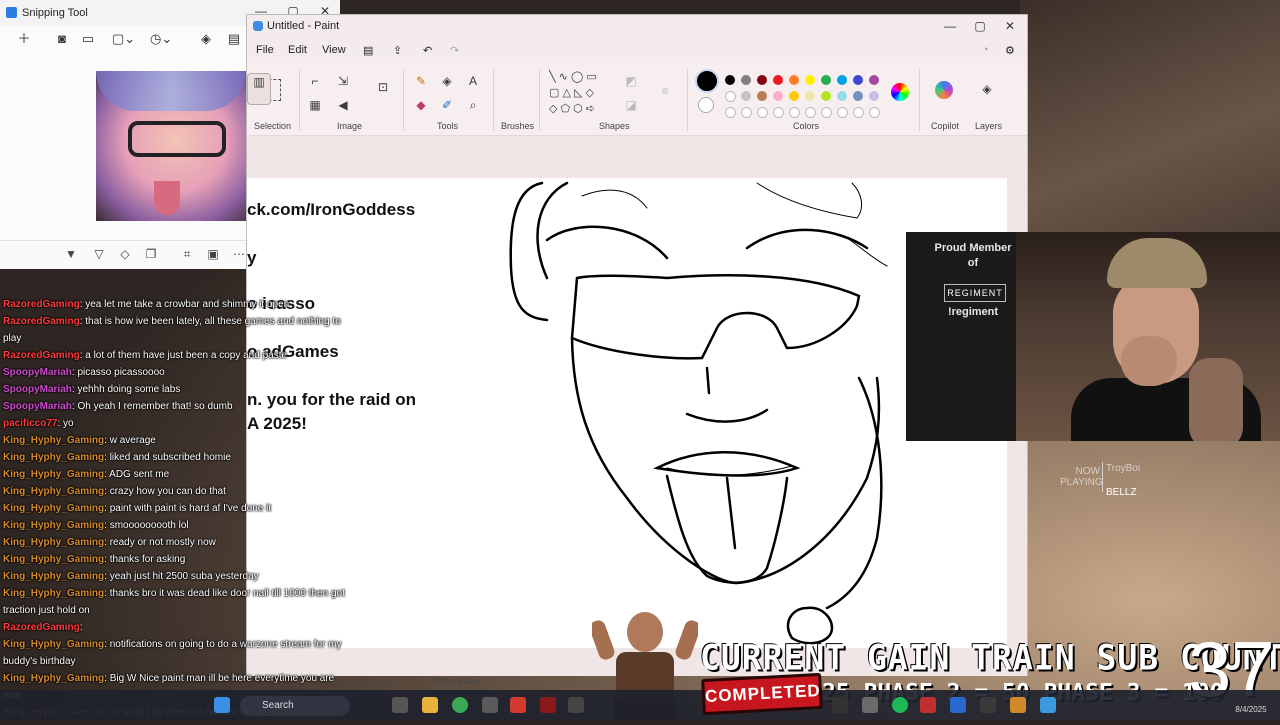  What do you see at coordinates (151, 255) in the screenshot?
I see `copy-icon: ❐` at bounding box center [151, 255].